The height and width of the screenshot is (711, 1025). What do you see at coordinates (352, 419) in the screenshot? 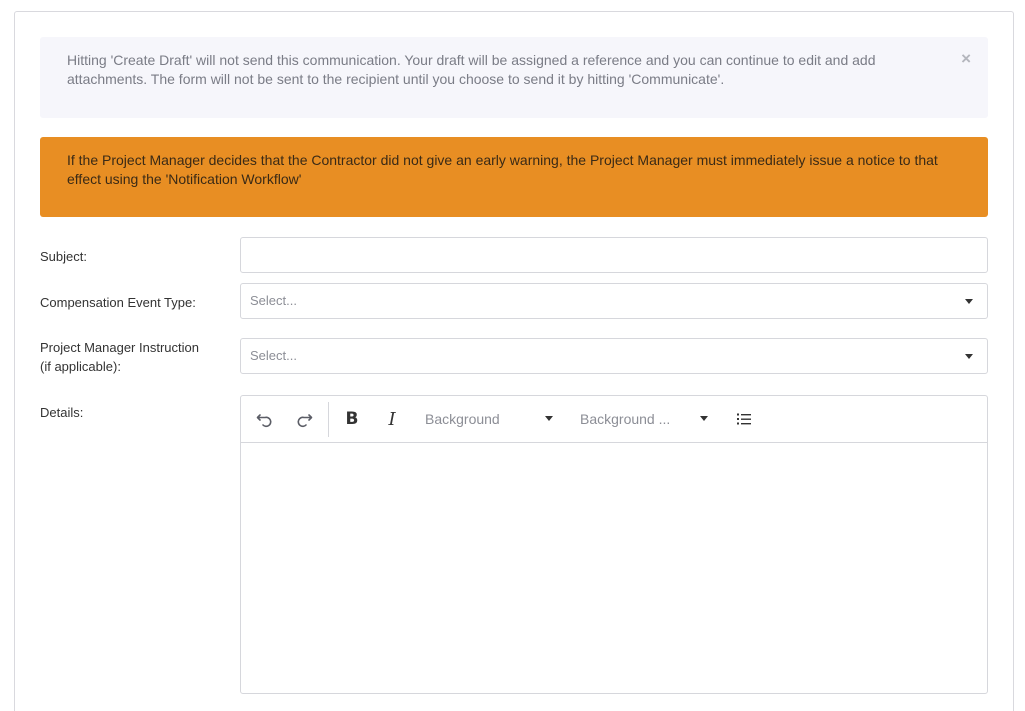
I see `bold-button: B` at bounding box center [352, 419].